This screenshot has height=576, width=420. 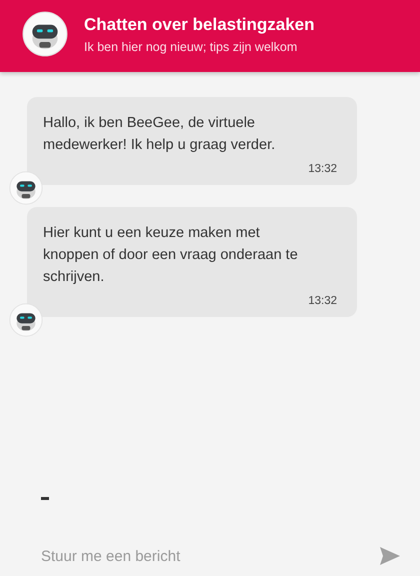 I want to click on robot-avatar-icon, so click(x=45, y=34).